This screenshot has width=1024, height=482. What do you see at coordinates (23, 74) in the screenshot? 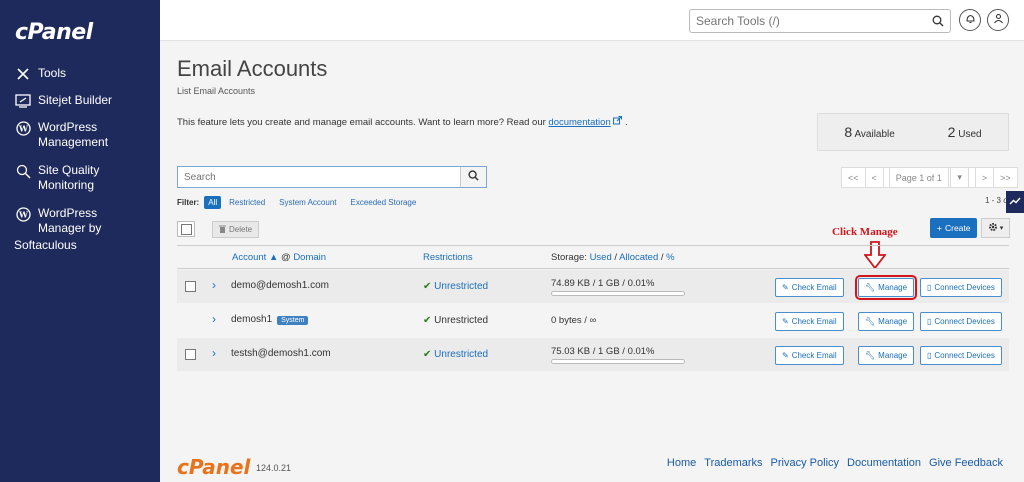
I see `tools-icon` at bounding box center [23, 74].